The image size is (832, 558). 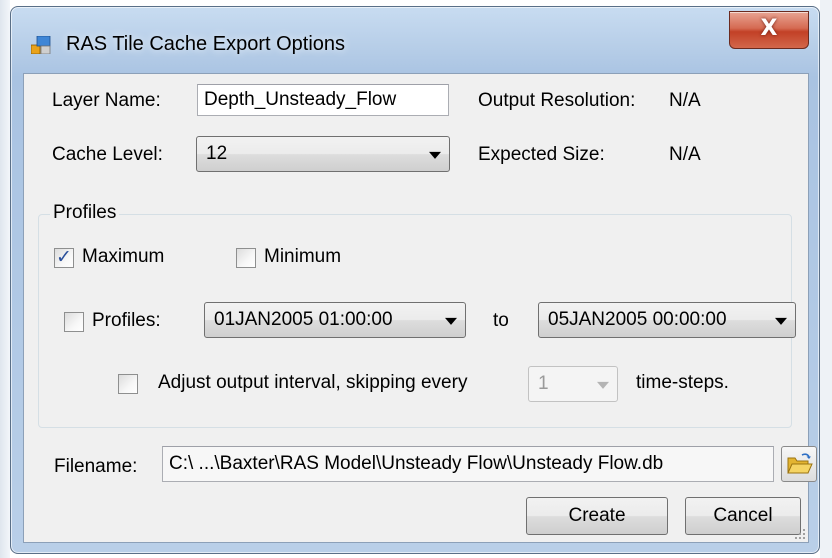 I want to click on close-button: X, so click(x=769, y=30).